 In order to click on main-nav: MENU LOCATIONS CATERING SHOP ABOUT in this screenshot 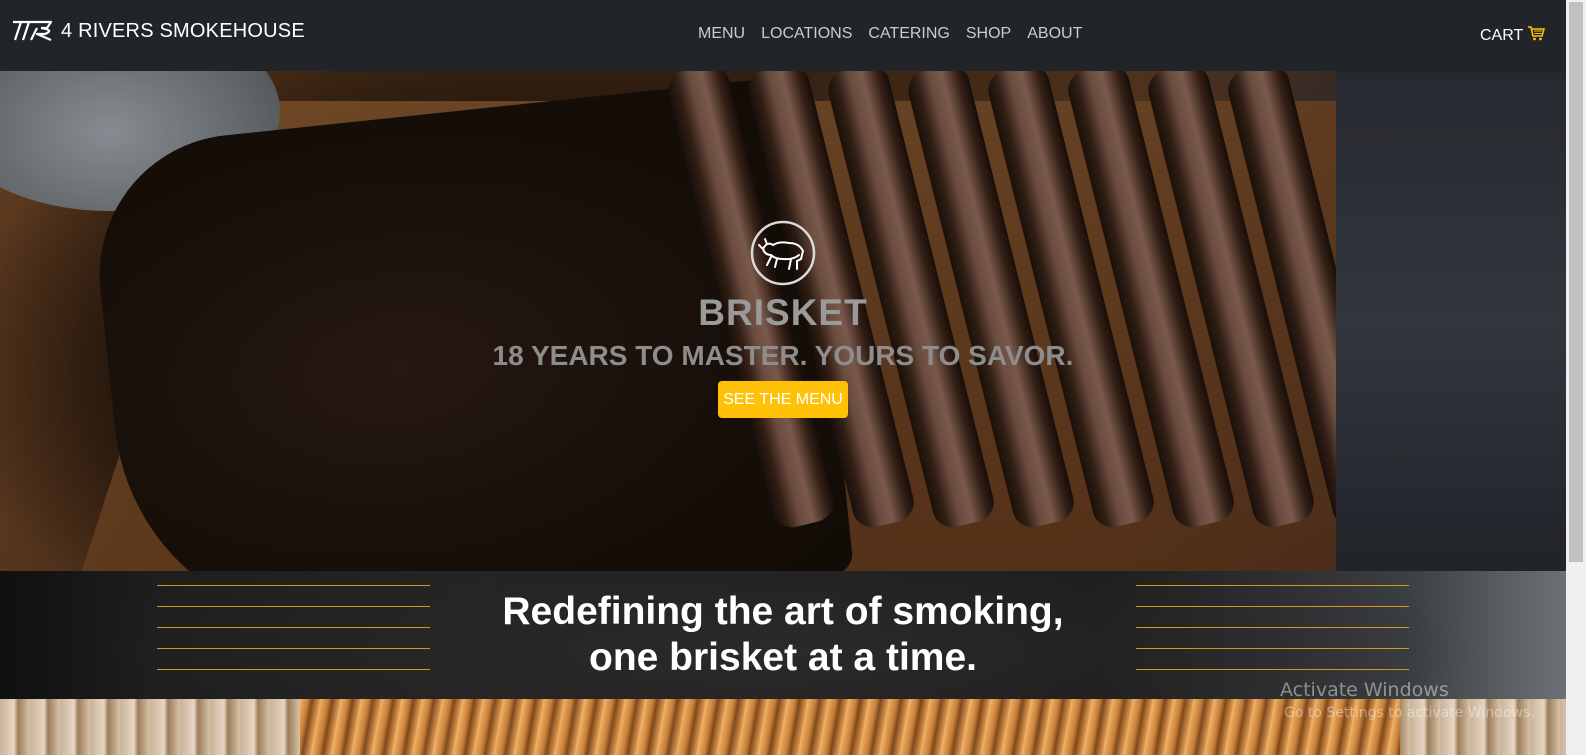, I will do `click(890, 34)`.